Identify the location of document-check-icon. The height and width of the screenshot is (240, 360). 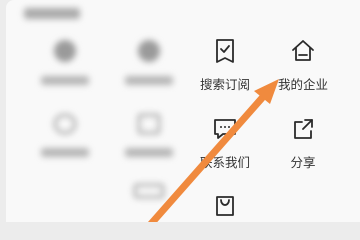
(225, 51).